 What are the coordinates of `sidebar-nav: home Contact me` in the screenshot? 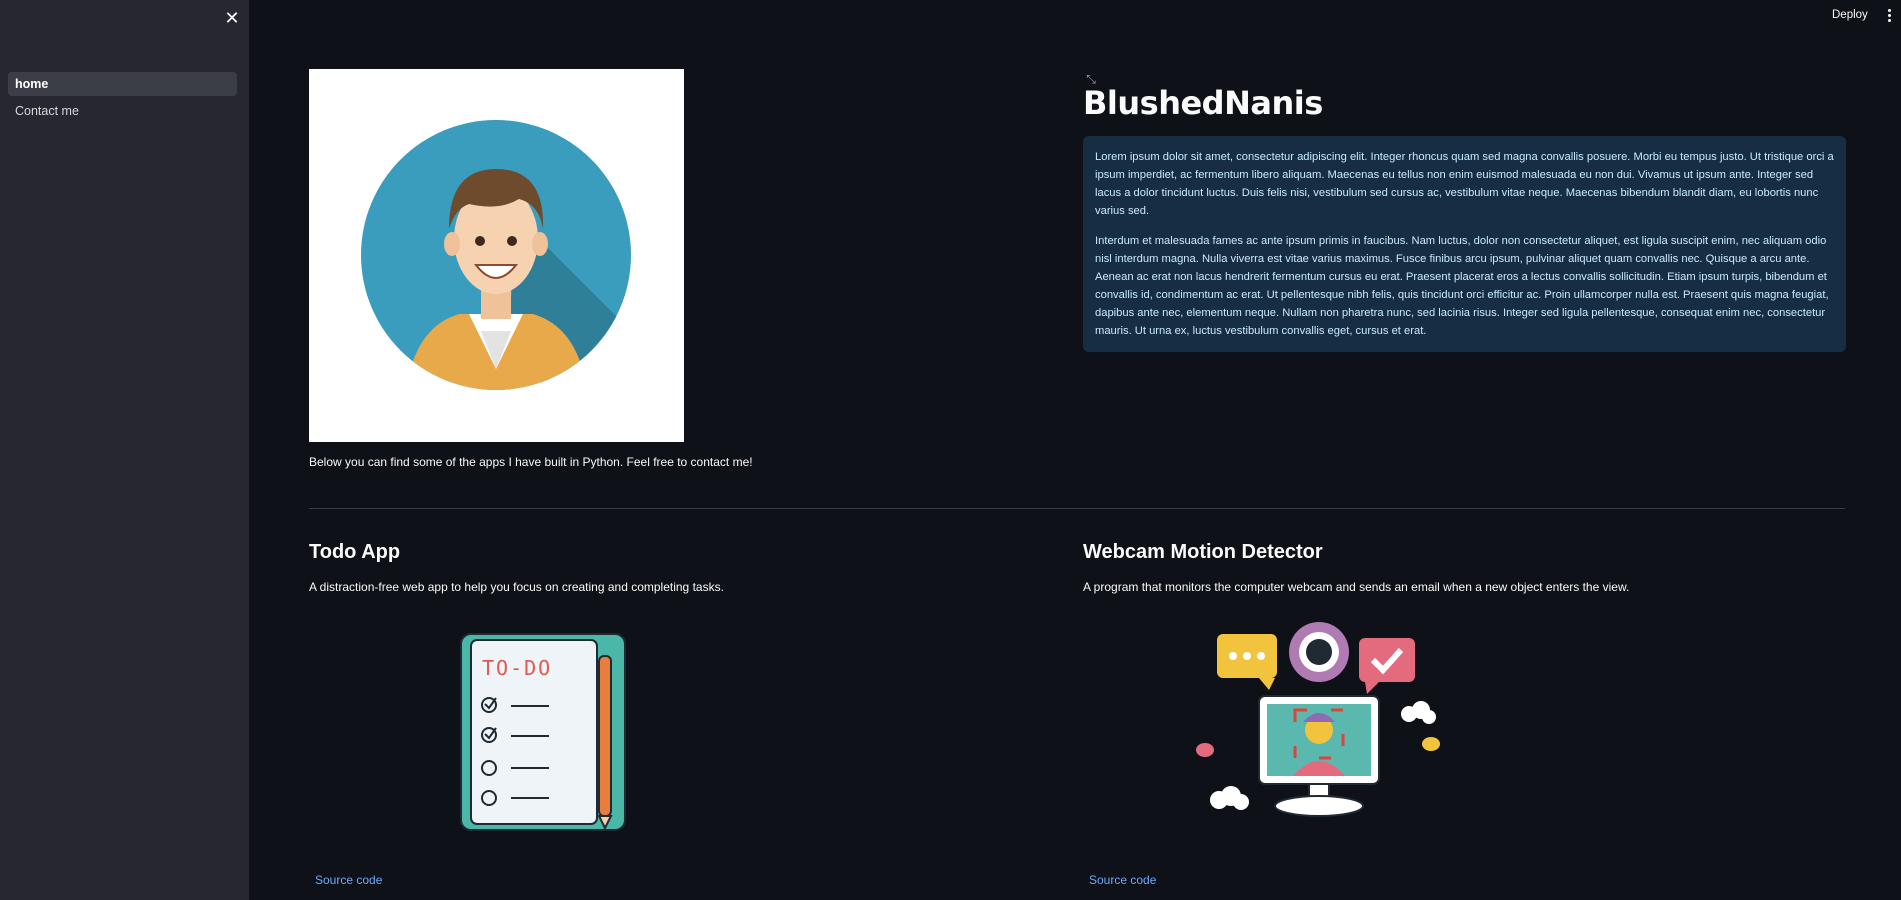 It's located at (122, 99).